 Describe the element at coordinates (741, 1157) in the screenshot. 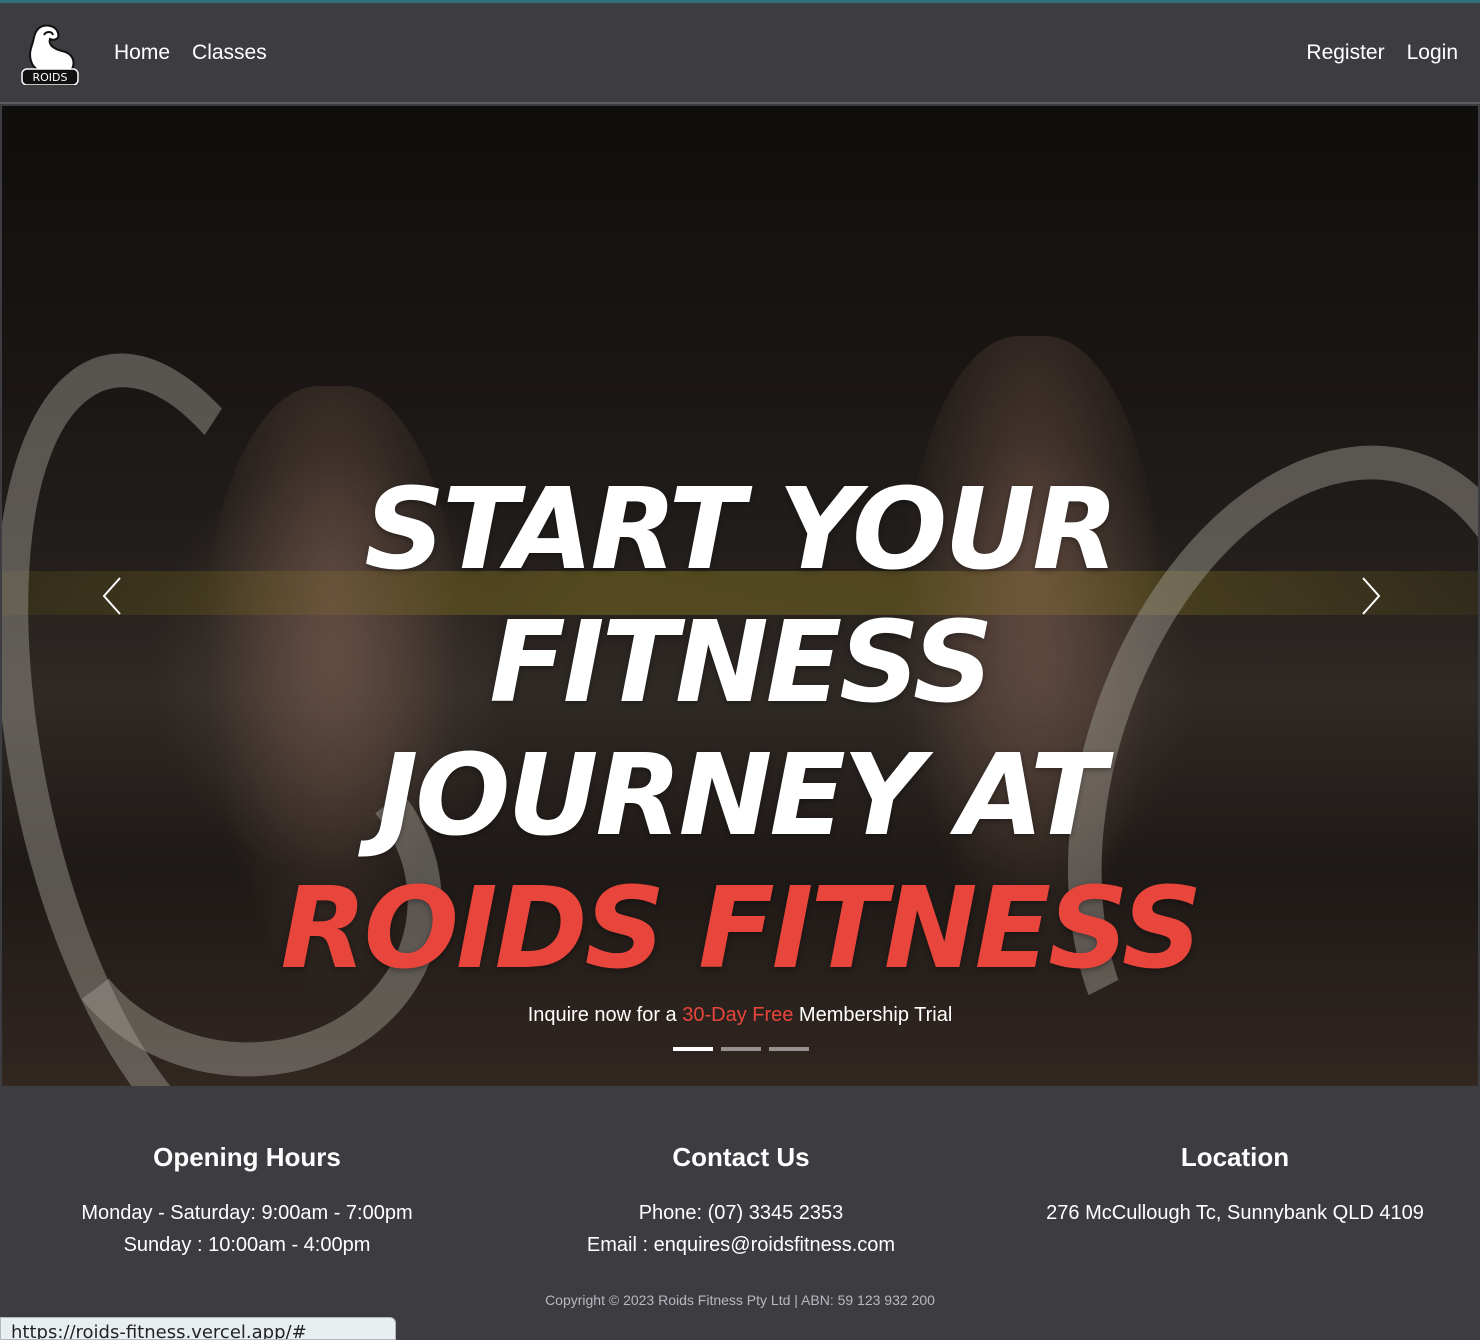

I see `contact-title: Contact Us` at that location.